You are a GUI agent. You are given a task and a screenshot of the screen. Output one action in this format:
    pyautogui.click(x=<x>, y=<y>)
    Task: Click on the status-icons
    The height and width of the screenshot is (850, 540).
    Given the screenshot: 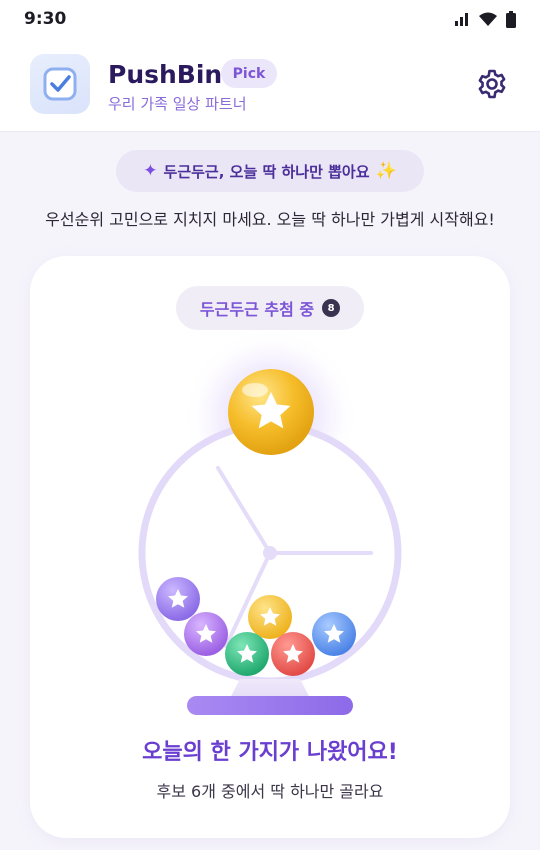 What is the action you would take?
    pyautogui.click(x=485, y=19)
    